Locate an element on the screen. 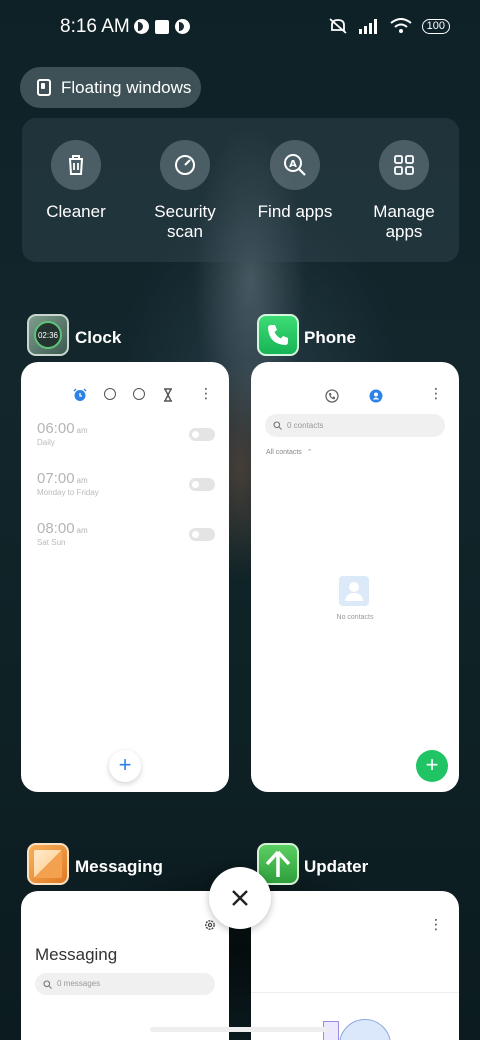 This screenshot has height=1040, width=480. alarm-time: 06:00 is located at coordinates (56, 428).